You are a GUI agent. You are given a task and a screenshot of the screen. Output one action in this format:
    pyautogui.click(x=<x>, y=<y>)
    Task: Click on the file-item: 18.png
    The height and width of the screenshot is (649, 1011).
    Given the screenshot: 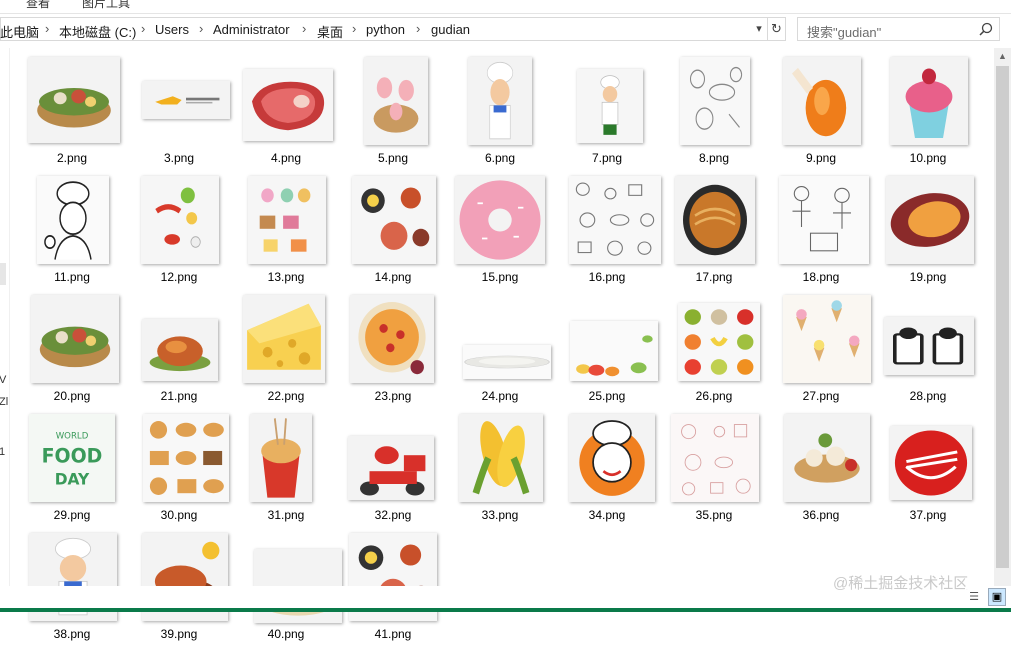 What is the action you would take?
    pyautogui.click(x=821, y=233)
    